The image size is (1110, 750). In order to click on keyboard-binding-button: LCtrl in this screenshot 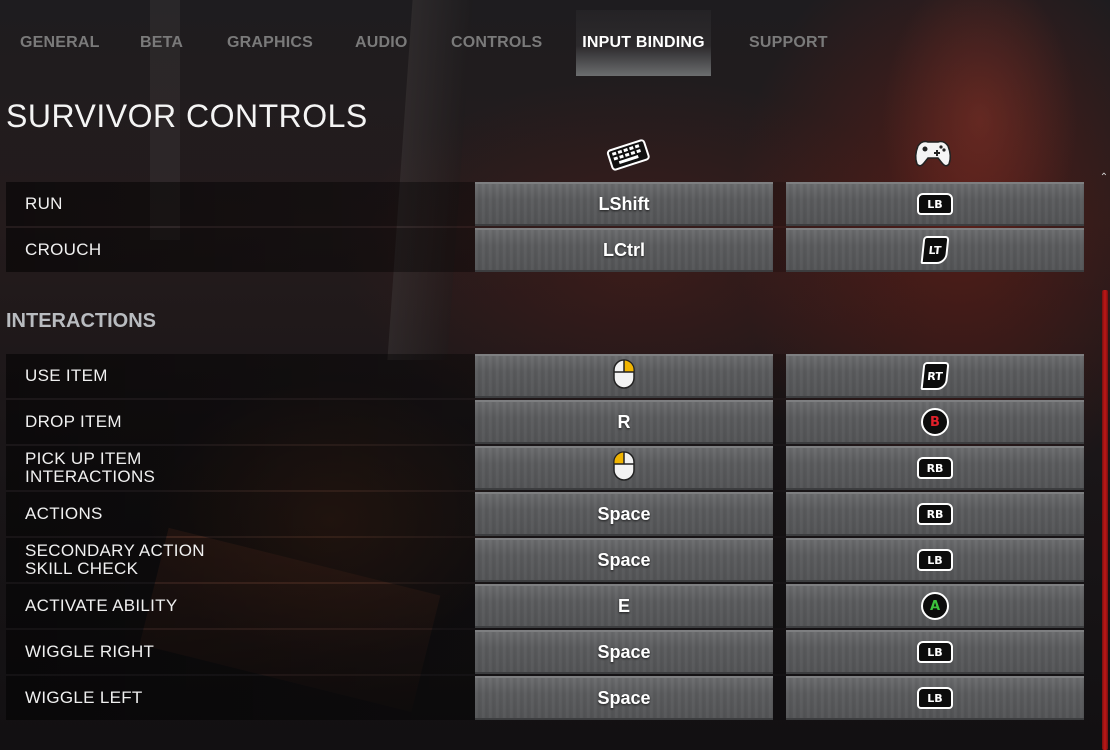, I will do `click(624, 250)`.